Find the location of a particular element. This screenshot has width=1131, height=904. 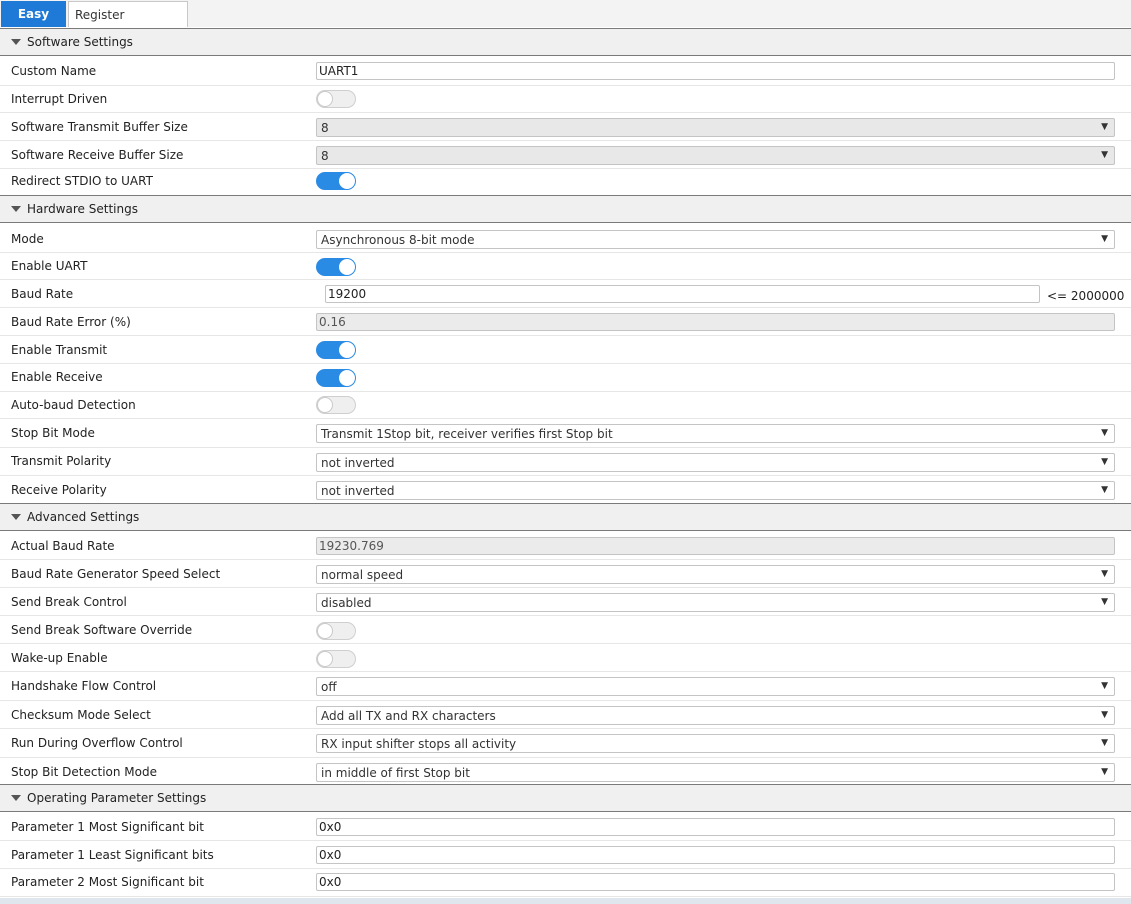

checksum-select: Add all TX and RX characters ▼ is located at coordinates (715, 715).